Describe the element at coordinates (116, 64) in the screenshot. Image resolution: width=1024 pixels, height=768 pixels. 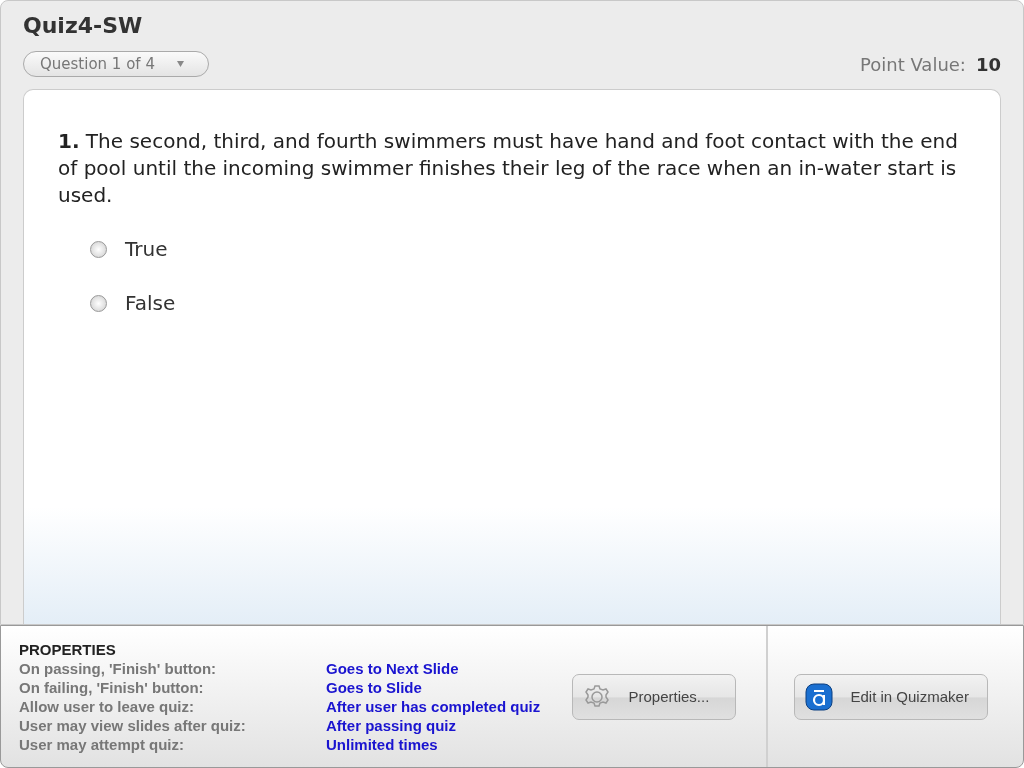
I see `question-selector: Question 1 of 4` at that location.